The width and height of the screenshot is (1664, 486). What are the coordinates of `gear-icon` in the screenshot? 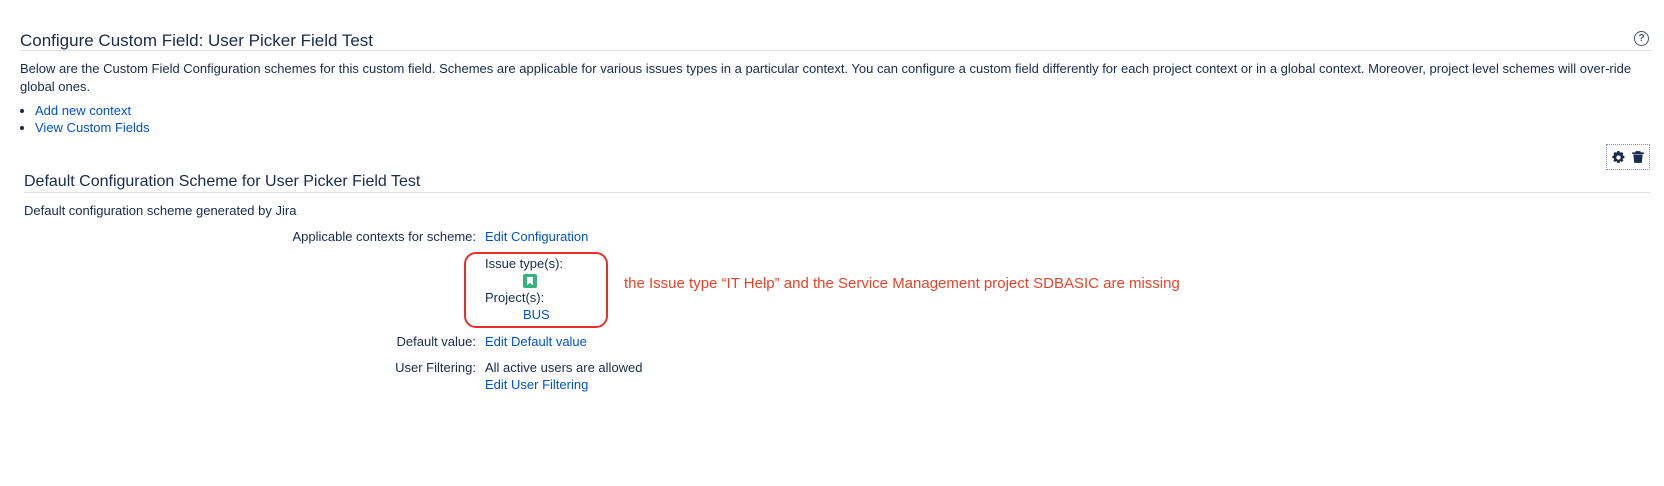 It's located at (1618, 157).